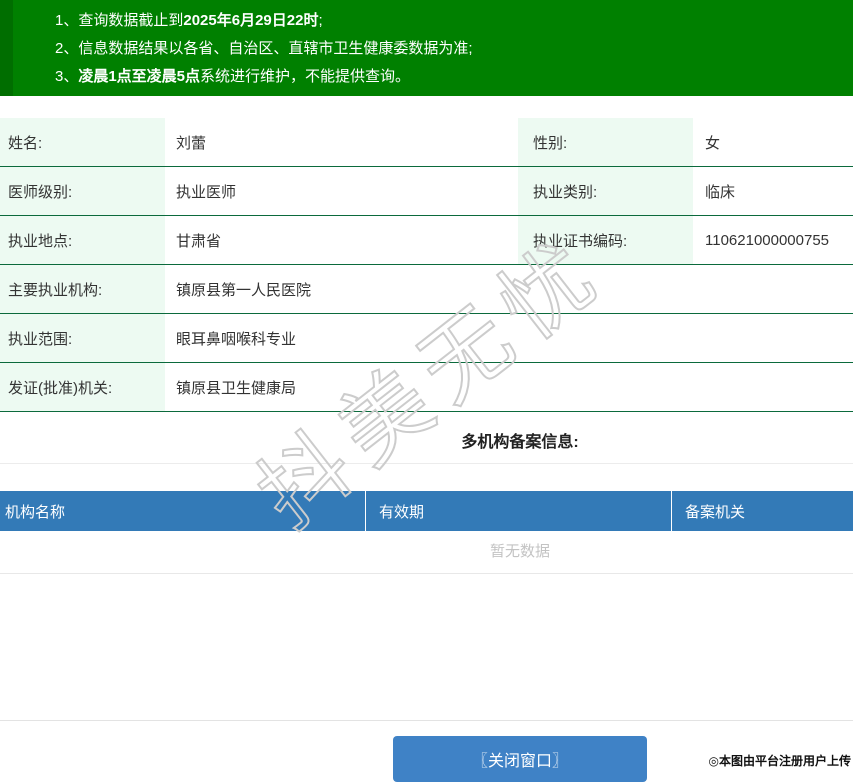 This screenshot has width=853, height=782. What do you see at coordinates (426, 77) in the screenshot?
I see `notice-line-3: 3、凌晨1点至凌晨5点系统进行维护，不能提供查询。` at bounding box center [426, 77].